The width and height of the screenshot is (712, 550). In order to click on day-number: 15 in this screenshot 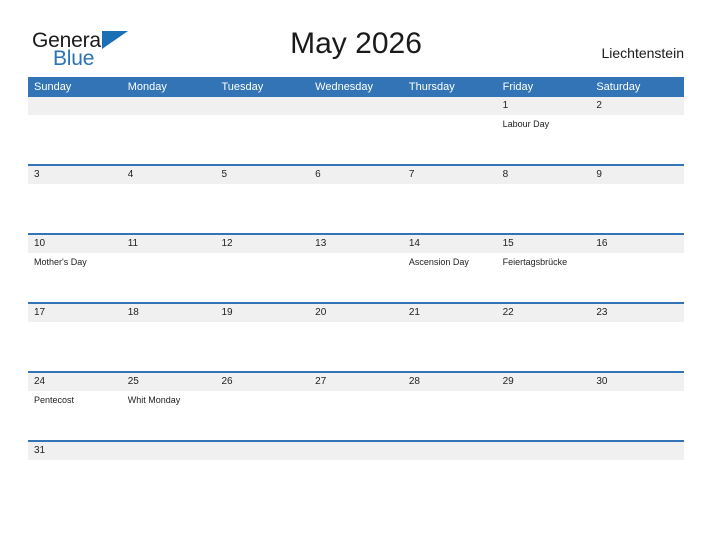, I will do `click(544, 244)`.